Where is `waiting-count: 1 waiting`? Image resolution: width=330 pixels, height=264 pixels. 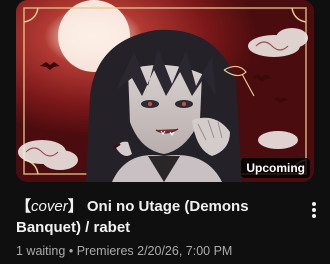 waiting-count: 1 waiting is located at coordinates (41, 251).